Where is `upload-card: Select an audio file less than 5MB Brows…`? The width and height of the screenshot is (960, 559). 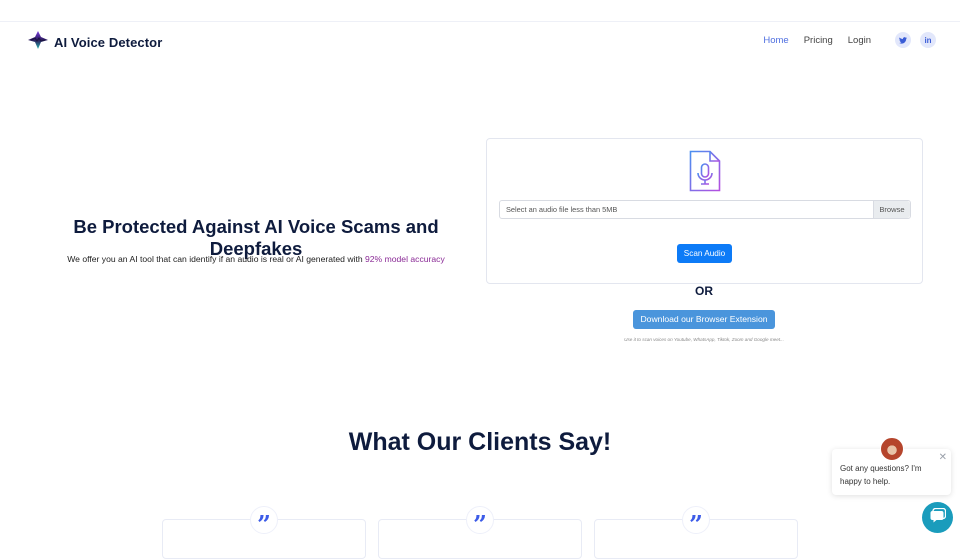 upload-card: Select an audio file less than 5MB Brows… is located at coordinates (704, 211).